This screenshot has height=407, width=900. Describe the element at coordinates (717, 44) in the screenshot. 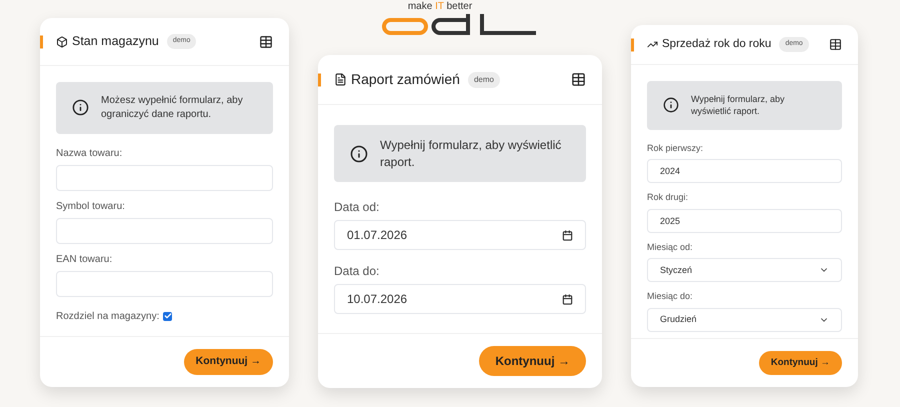

I see `card-title: Sprzedaż rok do roku` at that location.